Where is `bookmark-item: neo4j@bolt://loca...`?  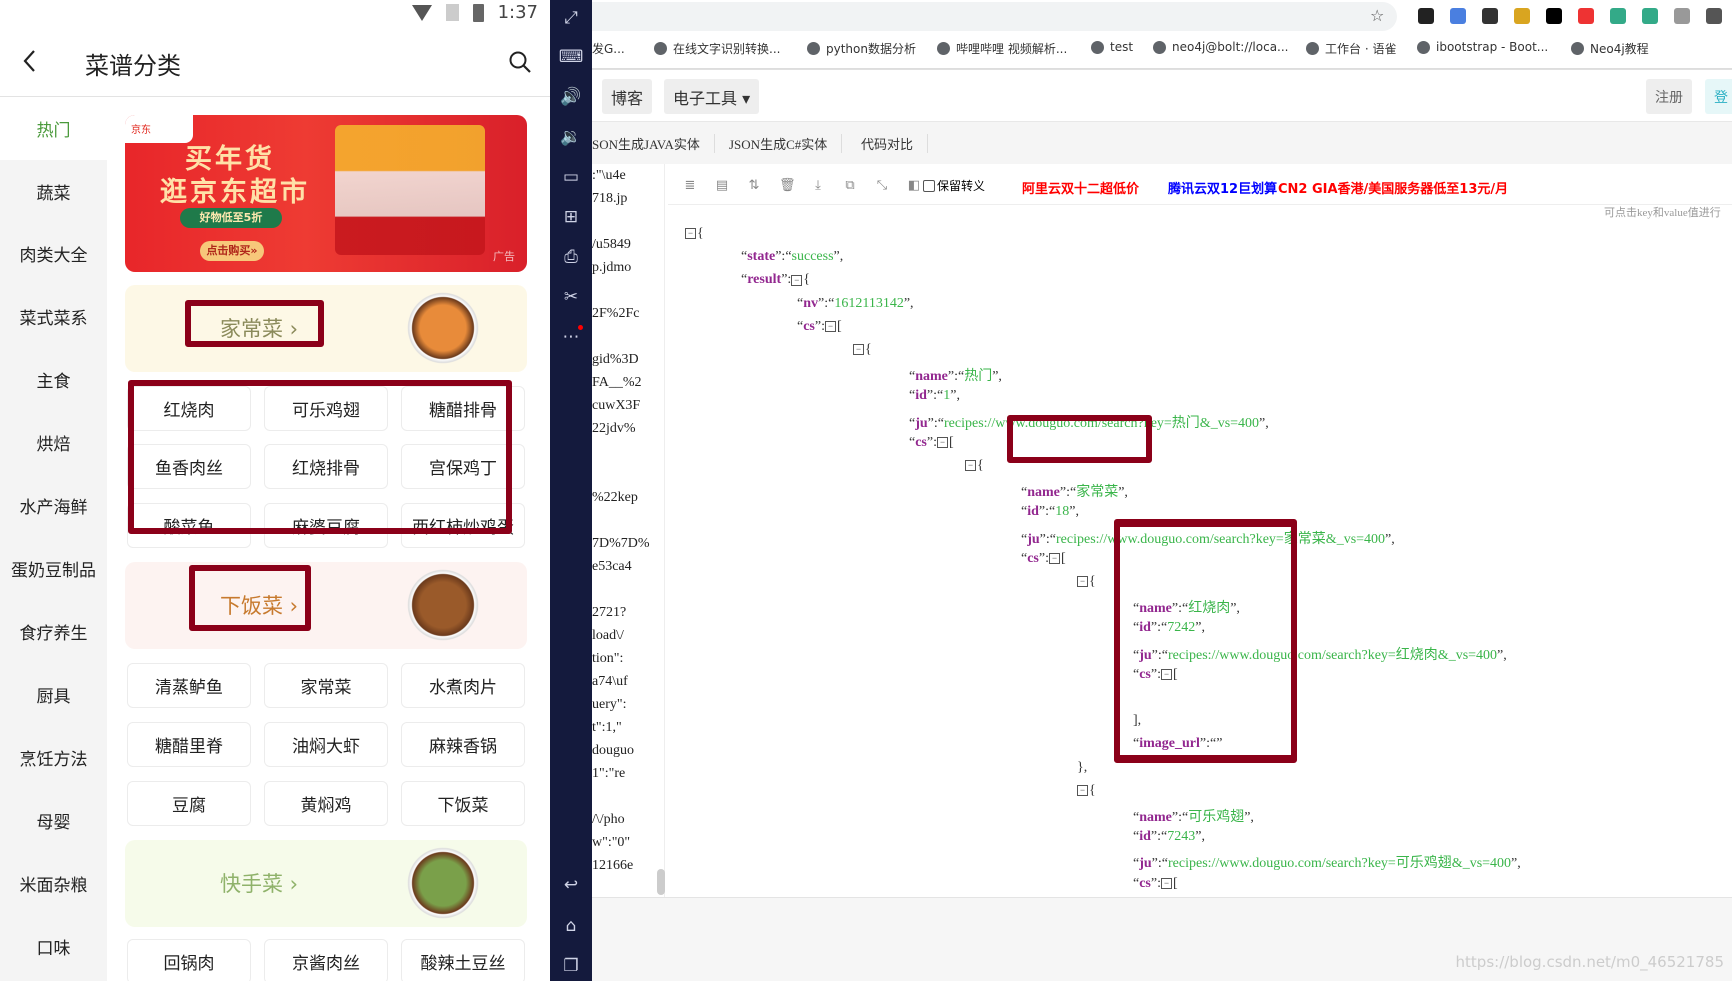
bookmark-item: neo4j@bolt://loca... is located at coordinates (1221, 47).